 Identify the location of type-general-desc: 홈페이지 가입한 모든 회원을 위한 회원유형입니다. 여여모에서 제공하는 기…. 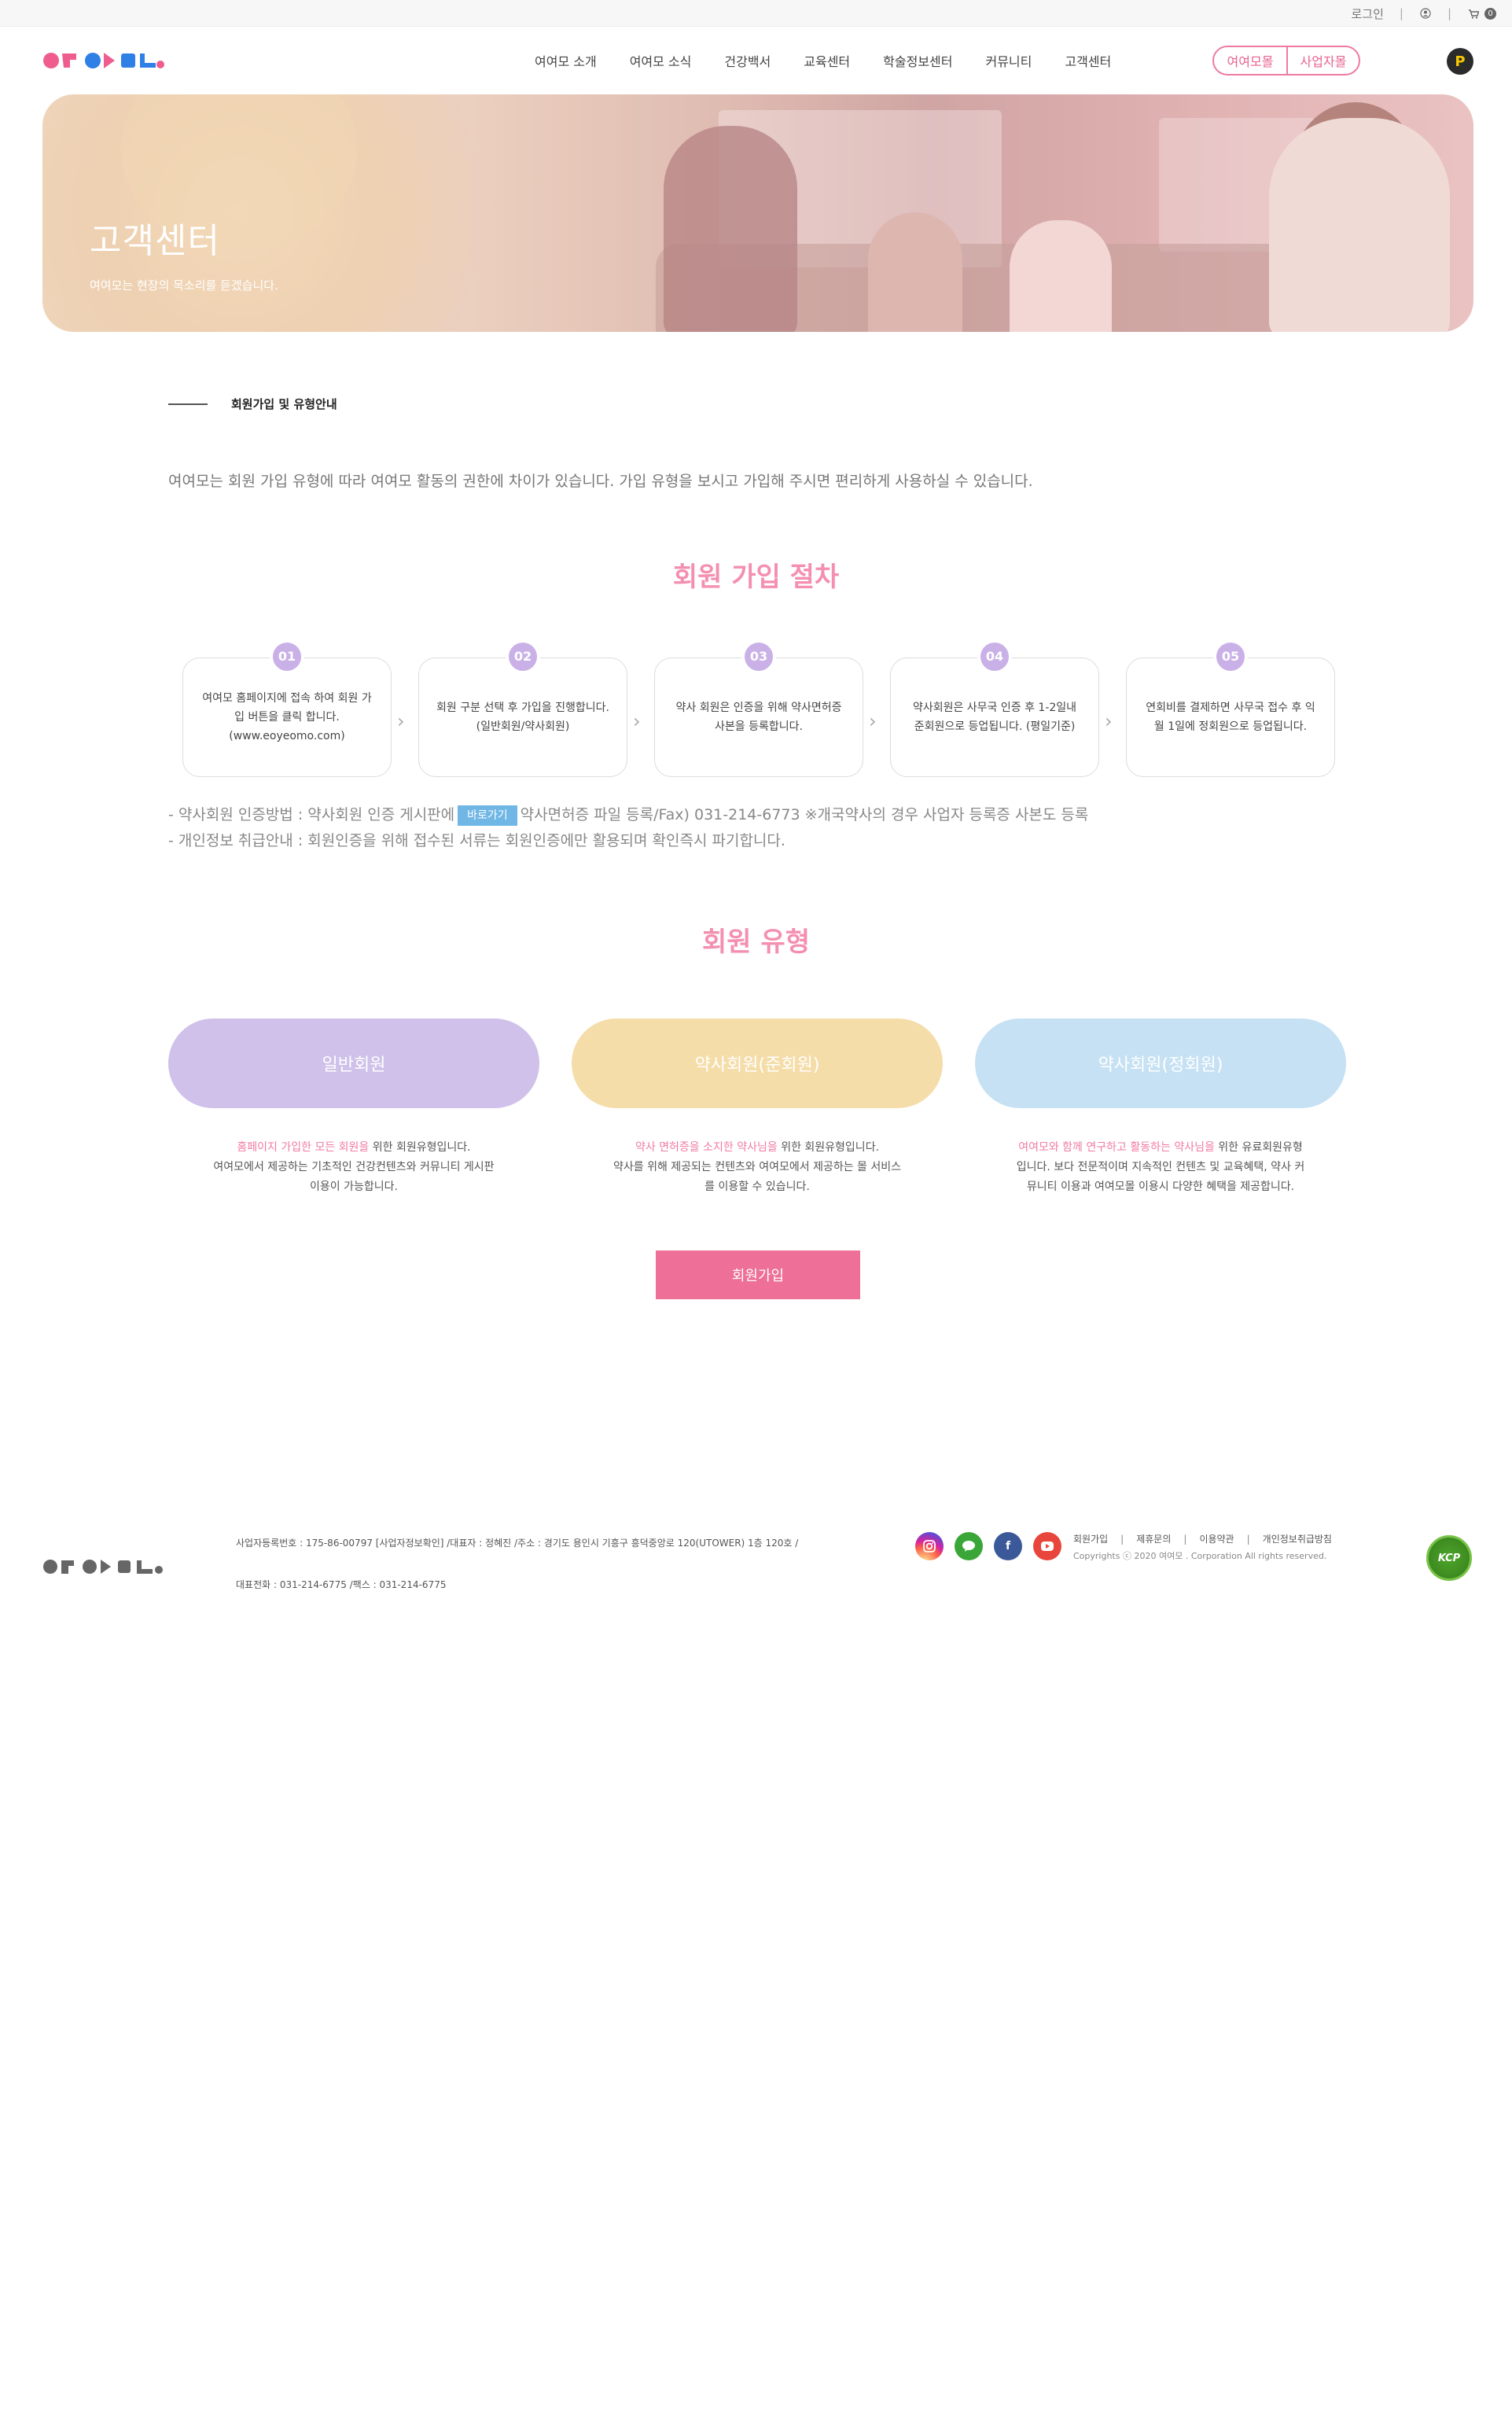
(353, 1168).